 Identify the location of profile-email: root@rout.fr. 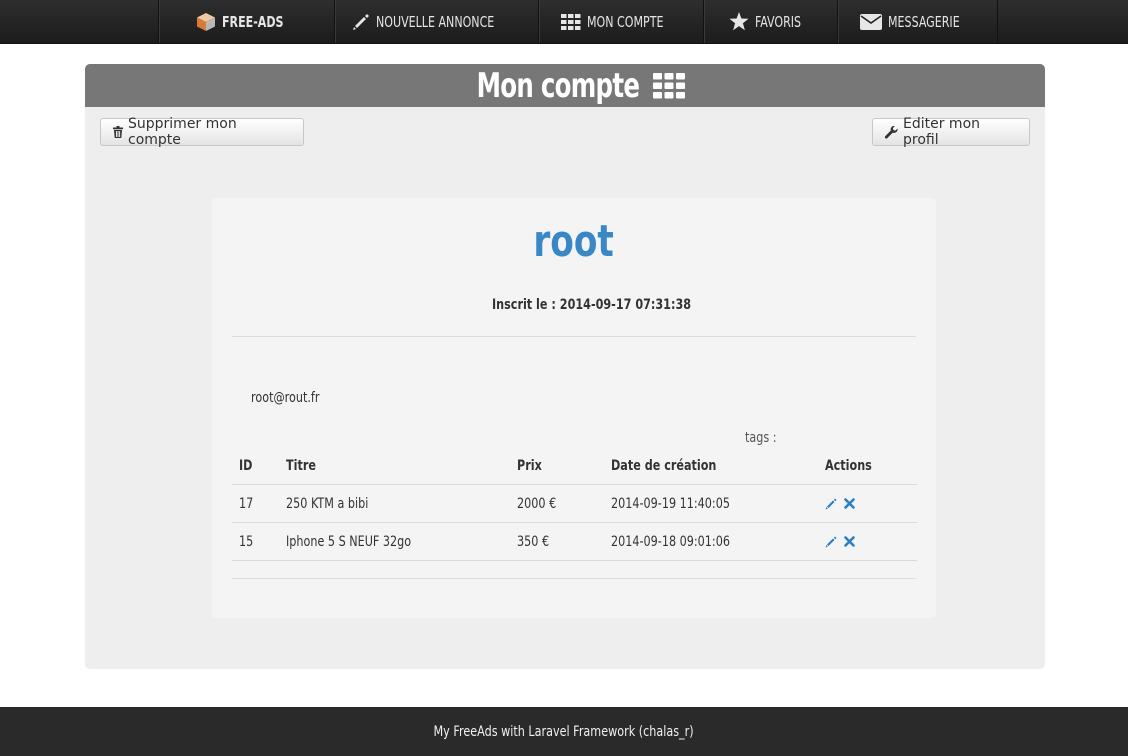
(285, 398).